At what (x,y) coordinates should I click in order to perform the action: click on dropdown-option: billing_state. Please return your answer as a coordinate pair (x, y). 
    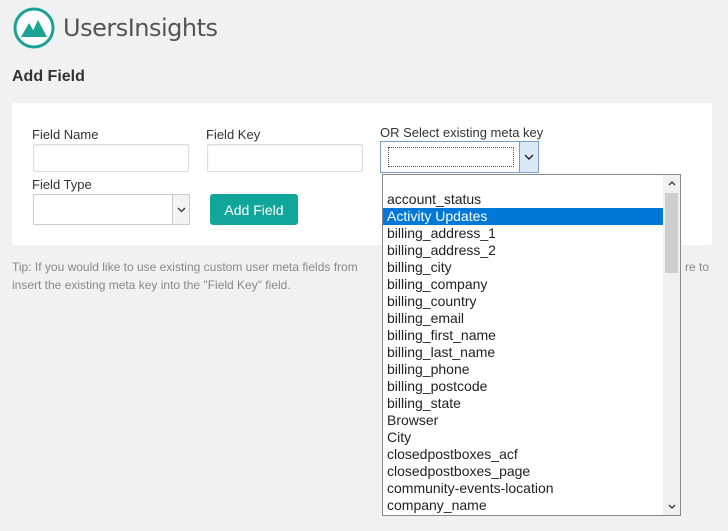
    Looking at the image, I should click on (523, 403).